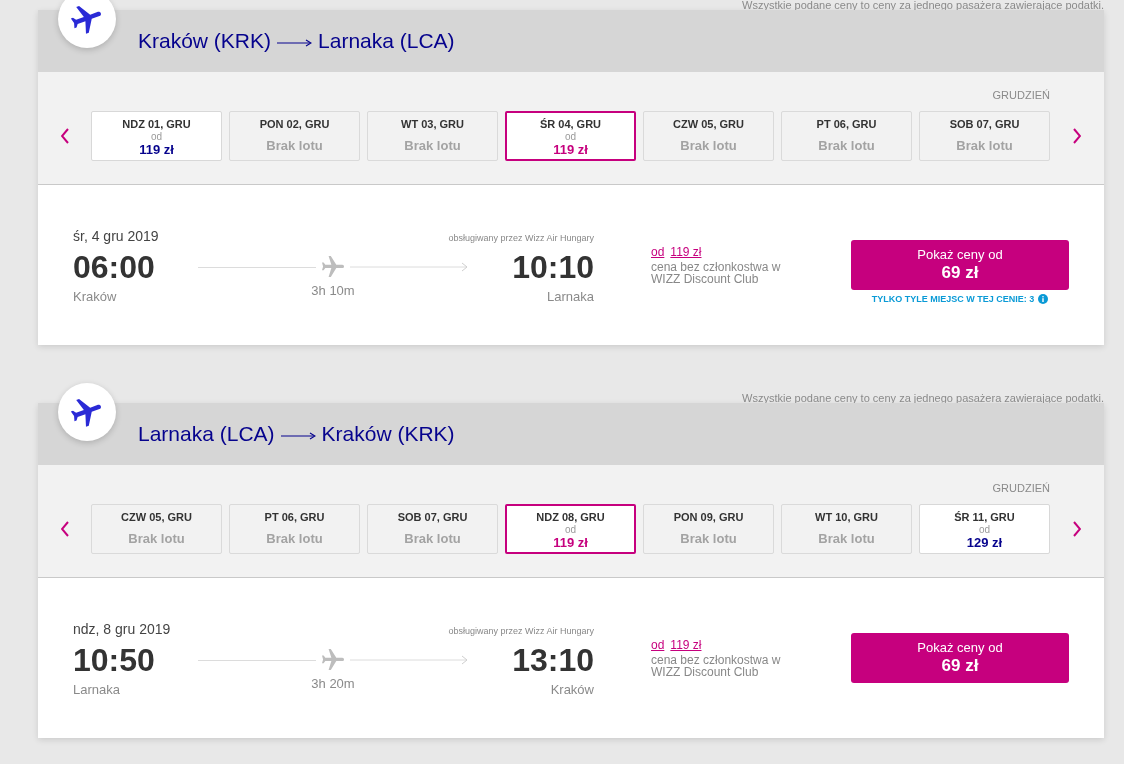 The height and width of the screenshot is (764, 1124). I want to click on date-tile: ŚR 11, GRU od 129 zł, so click(984, 529).